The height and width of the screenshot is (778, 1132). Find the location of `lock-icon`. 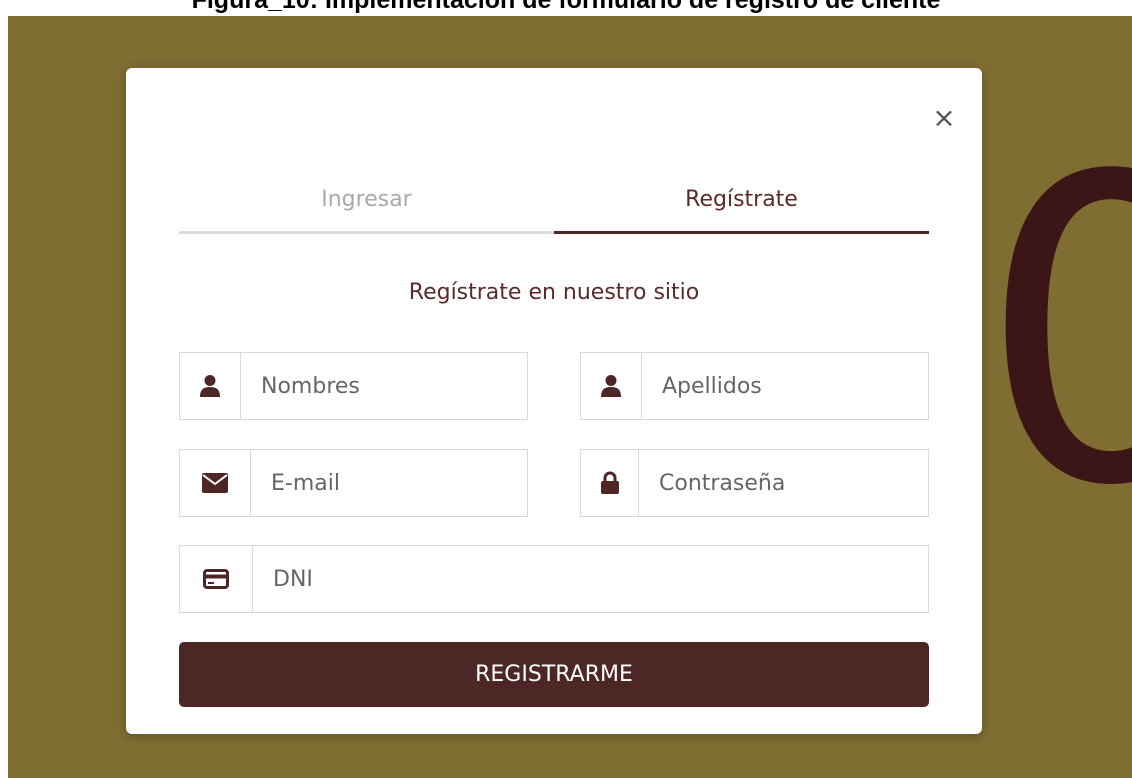

lock-icon is located at coordinates (610, 483).